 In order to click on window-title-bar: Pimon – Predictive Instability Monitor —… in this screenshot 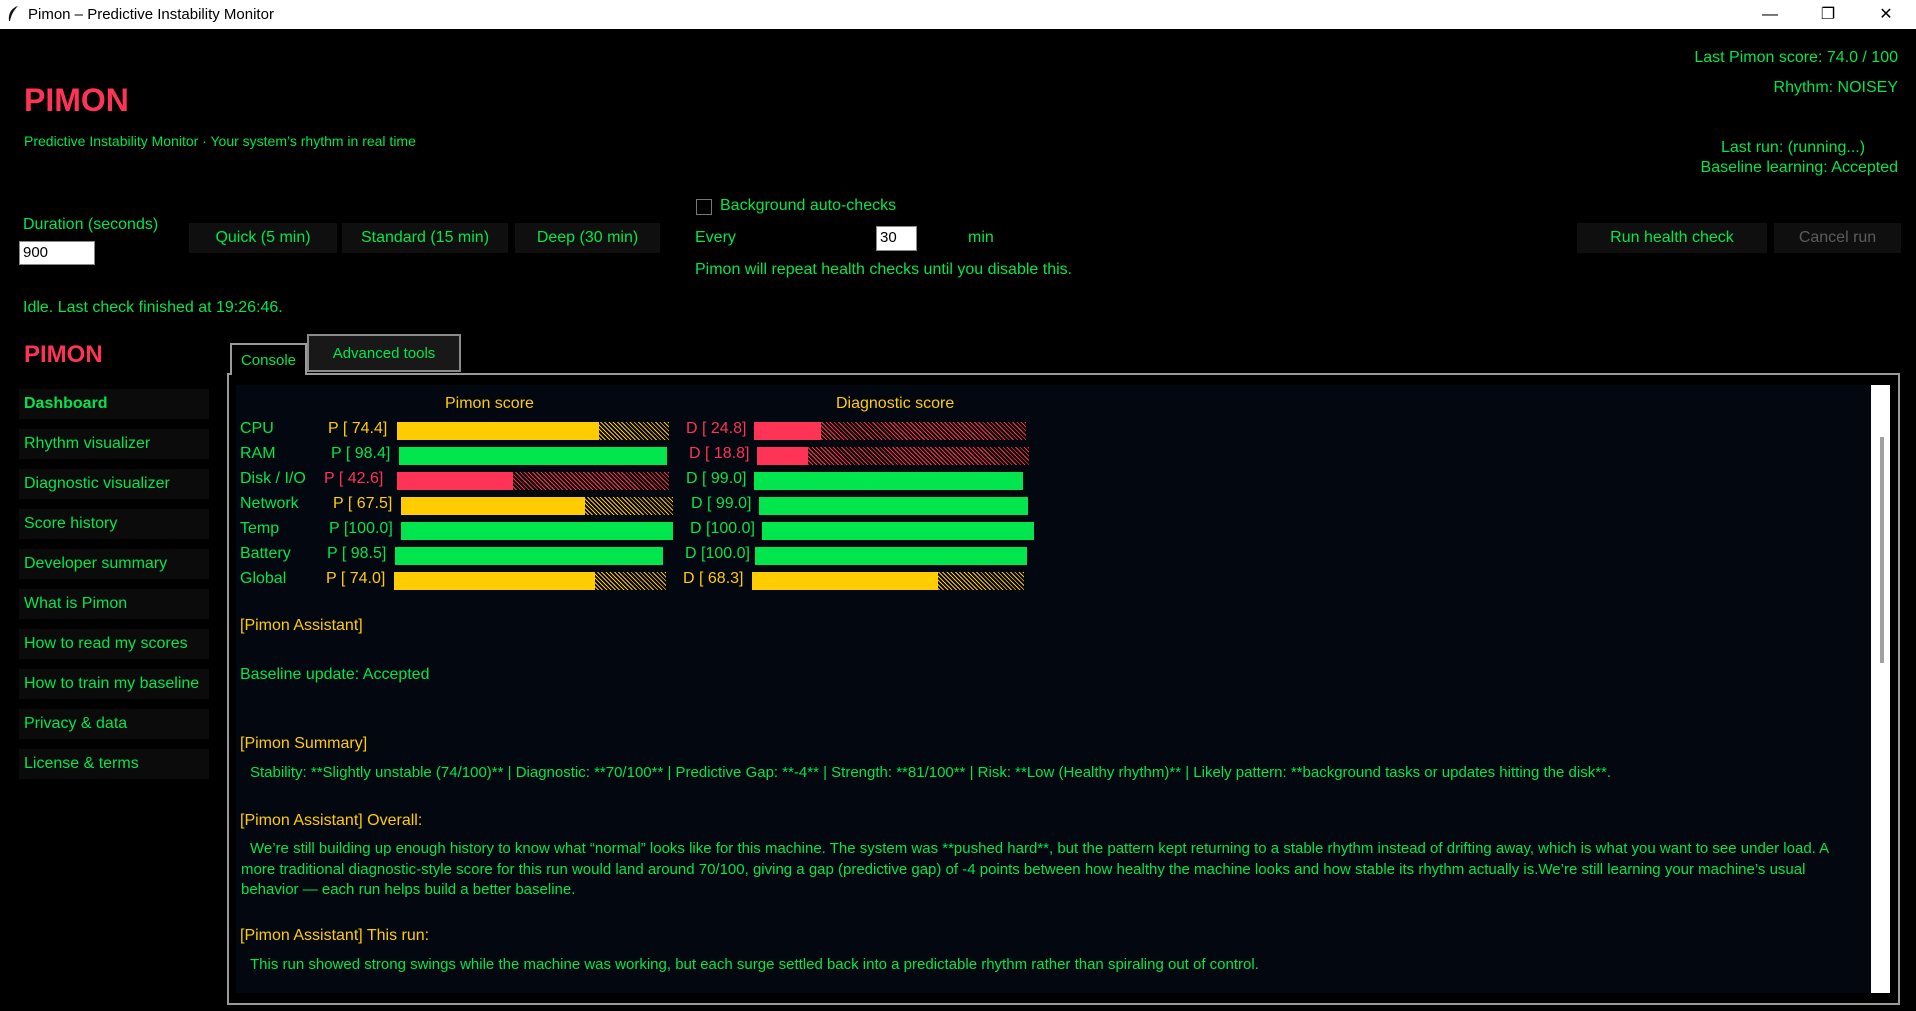, I will do `click(958, 14)`.